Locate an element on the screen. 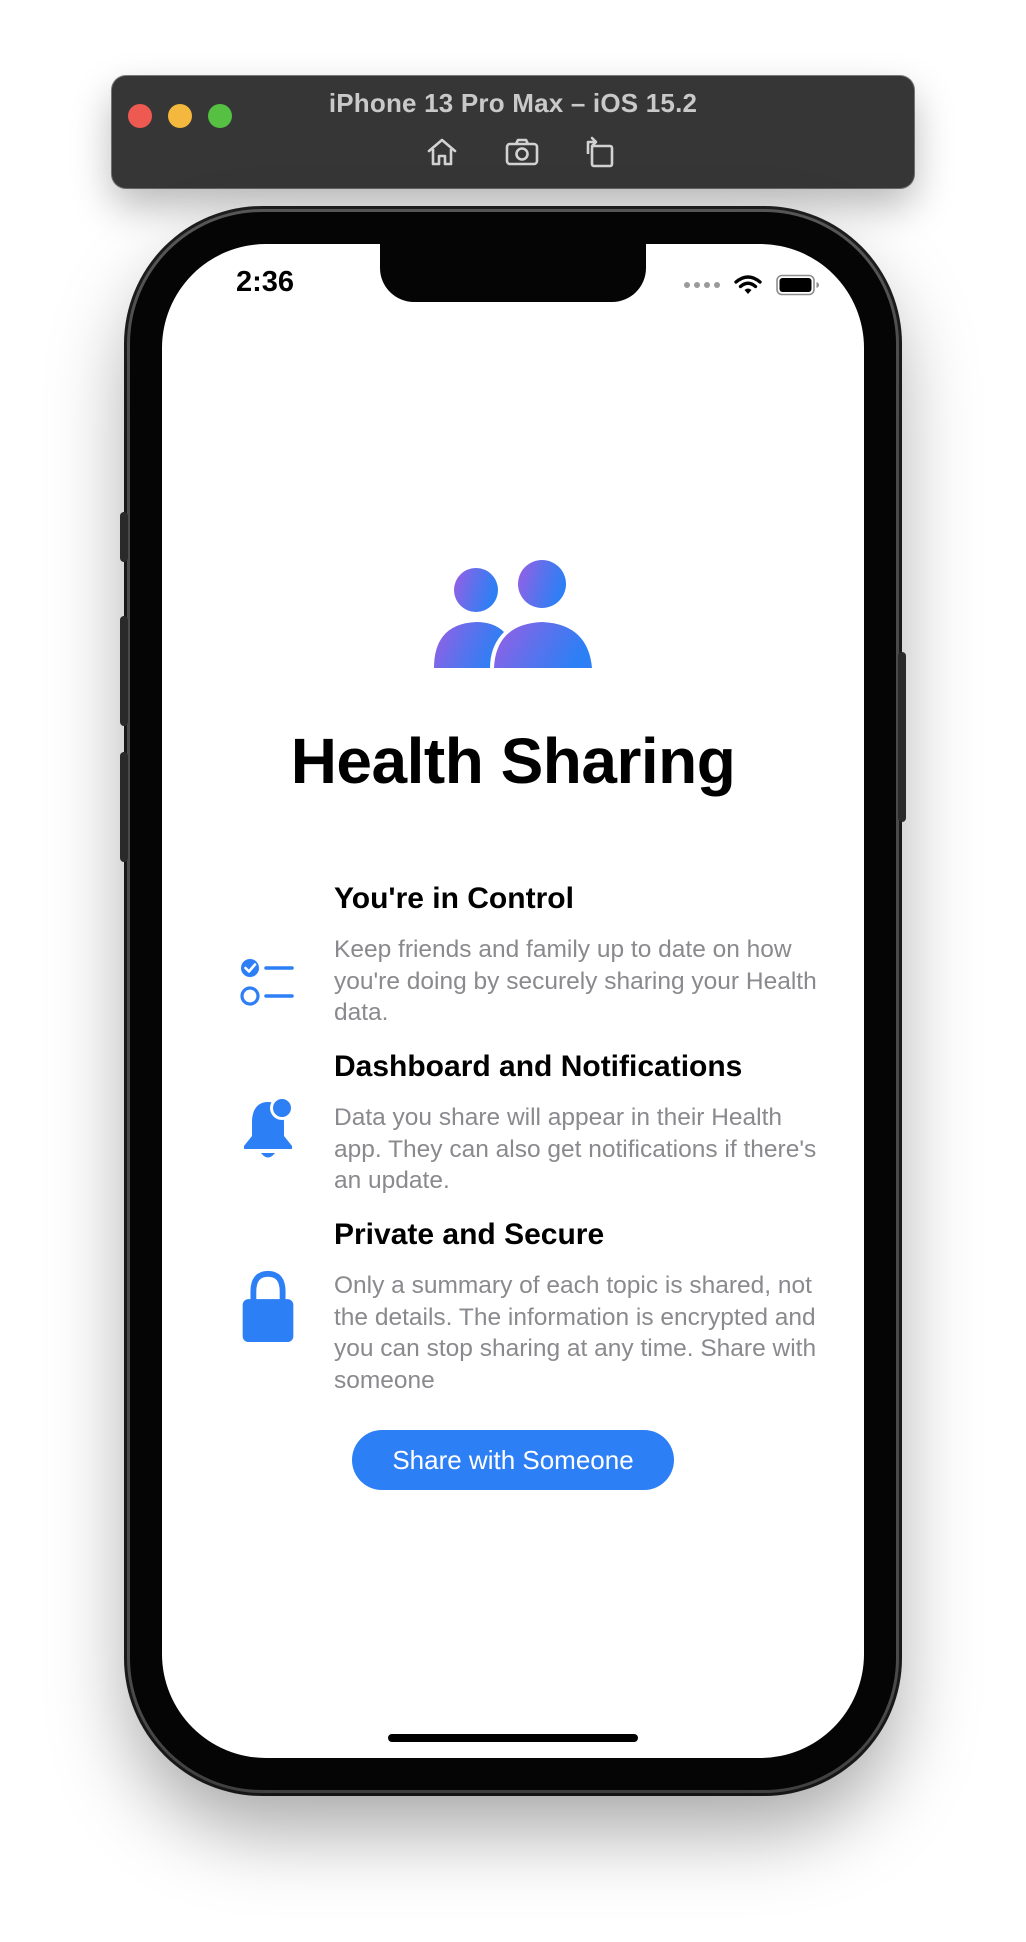 The width and height of the screenshot is (1026, 1942). share-with-someone-button: Share with Someone is located at coordinates (513, 1460).